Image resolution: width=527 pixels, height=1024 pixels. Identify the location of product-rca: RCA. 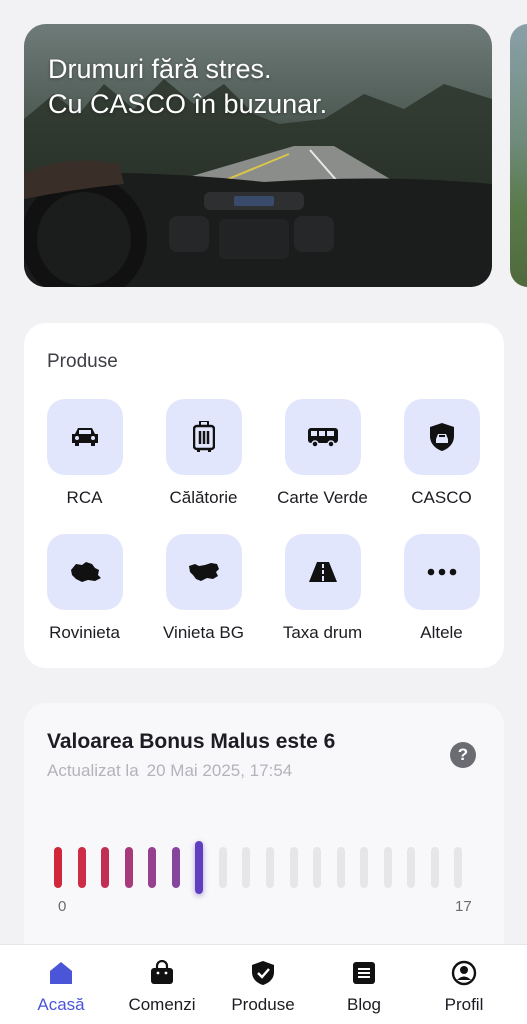
(84, 459).